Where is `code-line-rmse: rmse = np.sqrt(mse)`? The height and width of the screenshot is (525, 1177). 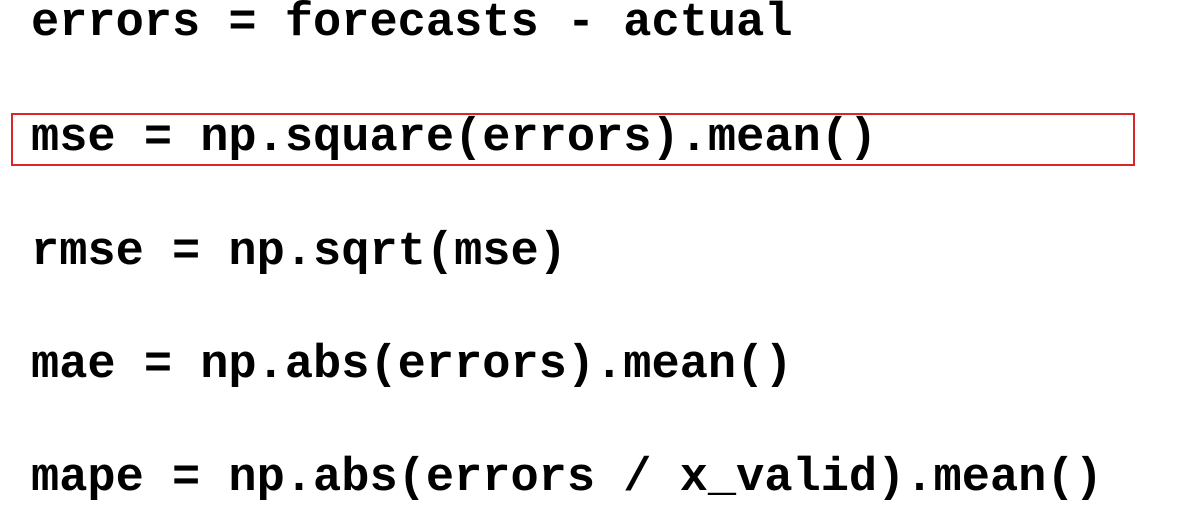 code-line-rmse: rmse = np.sqrt(mse) is located at coordinates (299, 252).